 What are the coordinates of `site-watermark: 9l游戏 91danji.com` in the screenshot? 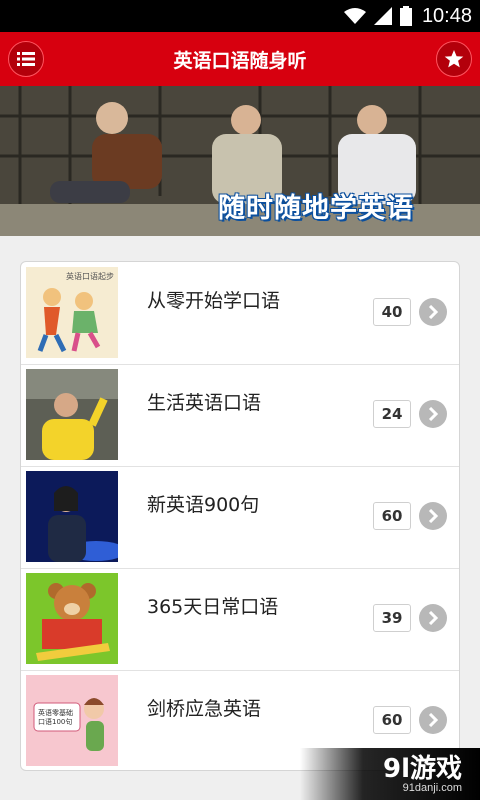 It's located at (390, 774).